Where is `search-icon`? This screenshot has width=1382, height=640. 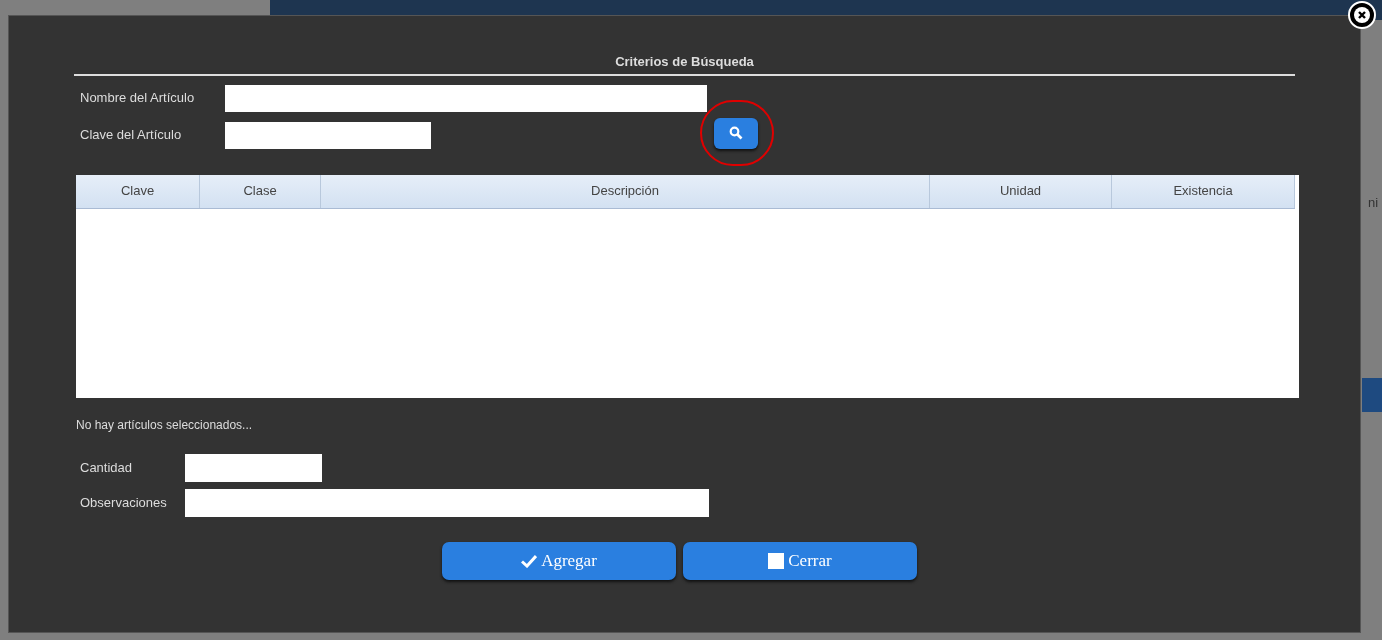 search-icon is located at coordinates (736, 133).